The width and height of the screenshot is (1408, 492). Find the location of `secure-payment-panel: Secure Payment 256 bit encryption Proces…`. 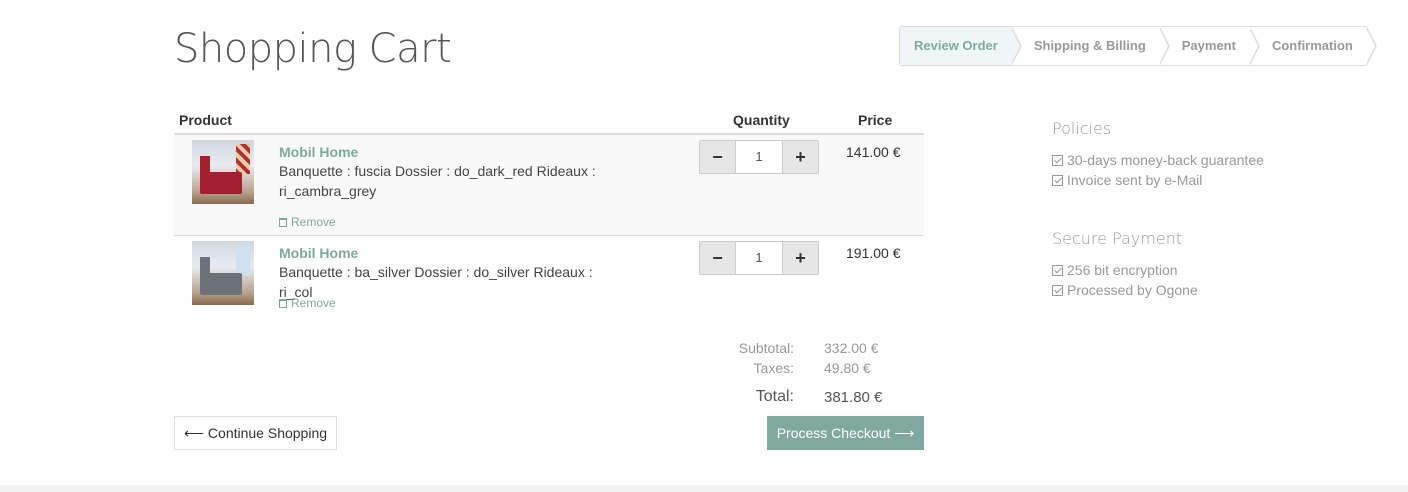

secure-payment-panel: Secure Payment 256 bit encryption Proces… is located at coordinates (1202, 264).